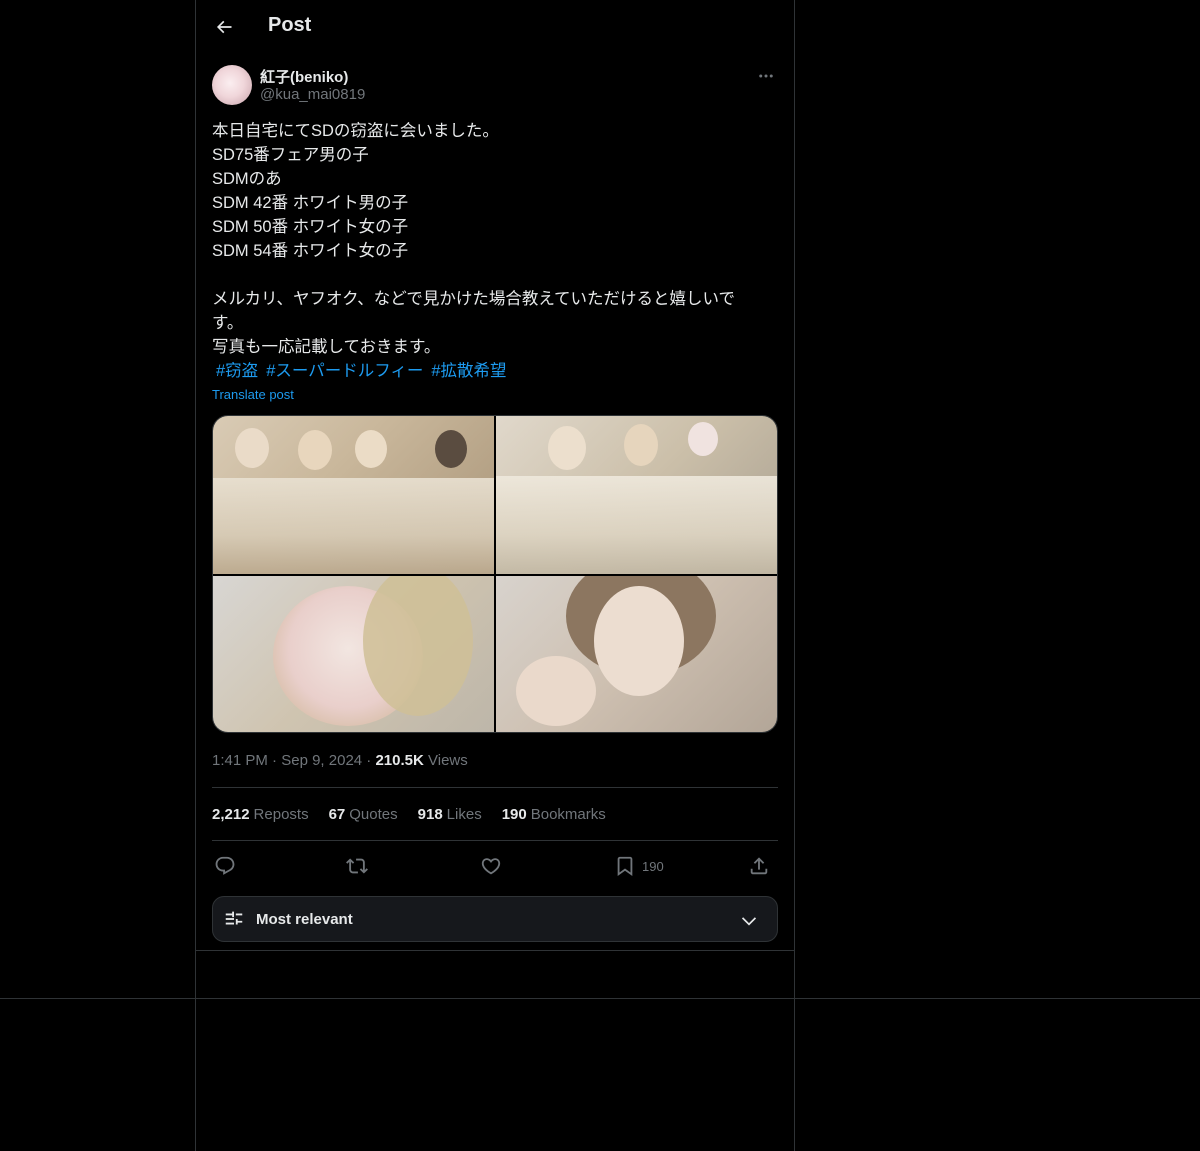  What do you see at coordinates (304, 919) in the screenshot?
I see `sort-label: Most relevant` at bounding box center [304, 919].